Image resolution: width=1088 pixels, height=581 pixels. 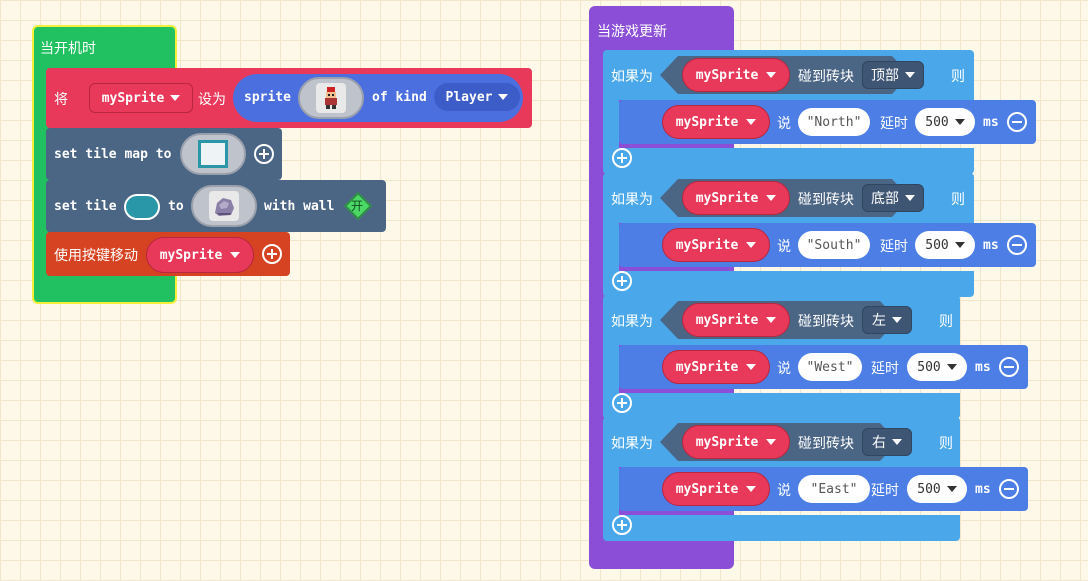 I want to click on move-label: 使用按键移动, so click(x=96, y=256).